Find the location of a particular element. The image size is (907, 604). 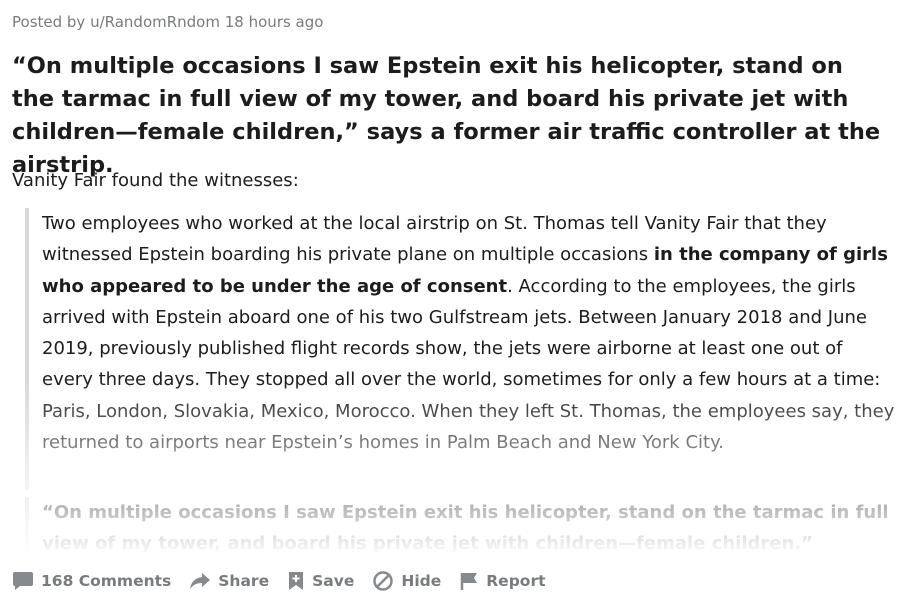

report-button: Report is located at coordinates (502, 581).